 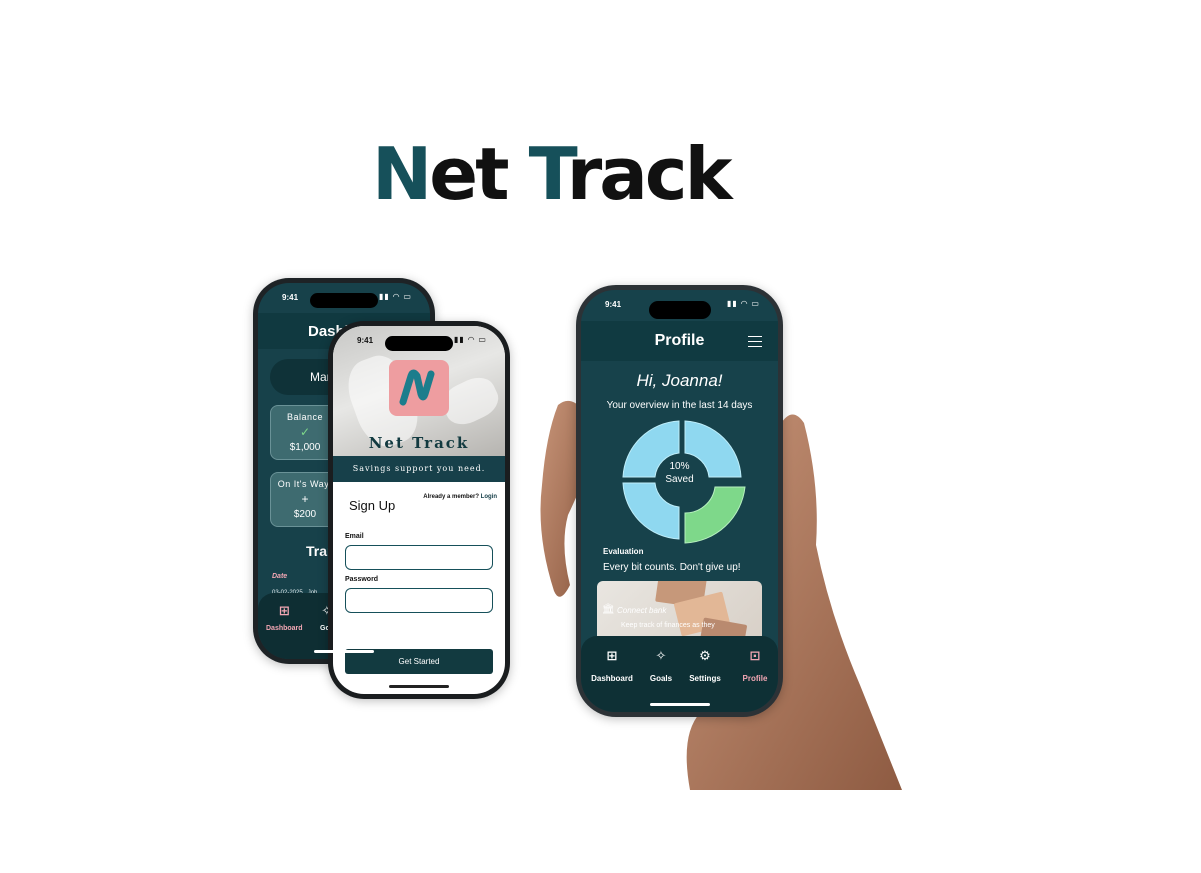 What do you see at coordinates (672, 567) in the screenshot?
I see `evaluation-text: Every bit counts. Don't give up!` at bounding box center [672, 567].